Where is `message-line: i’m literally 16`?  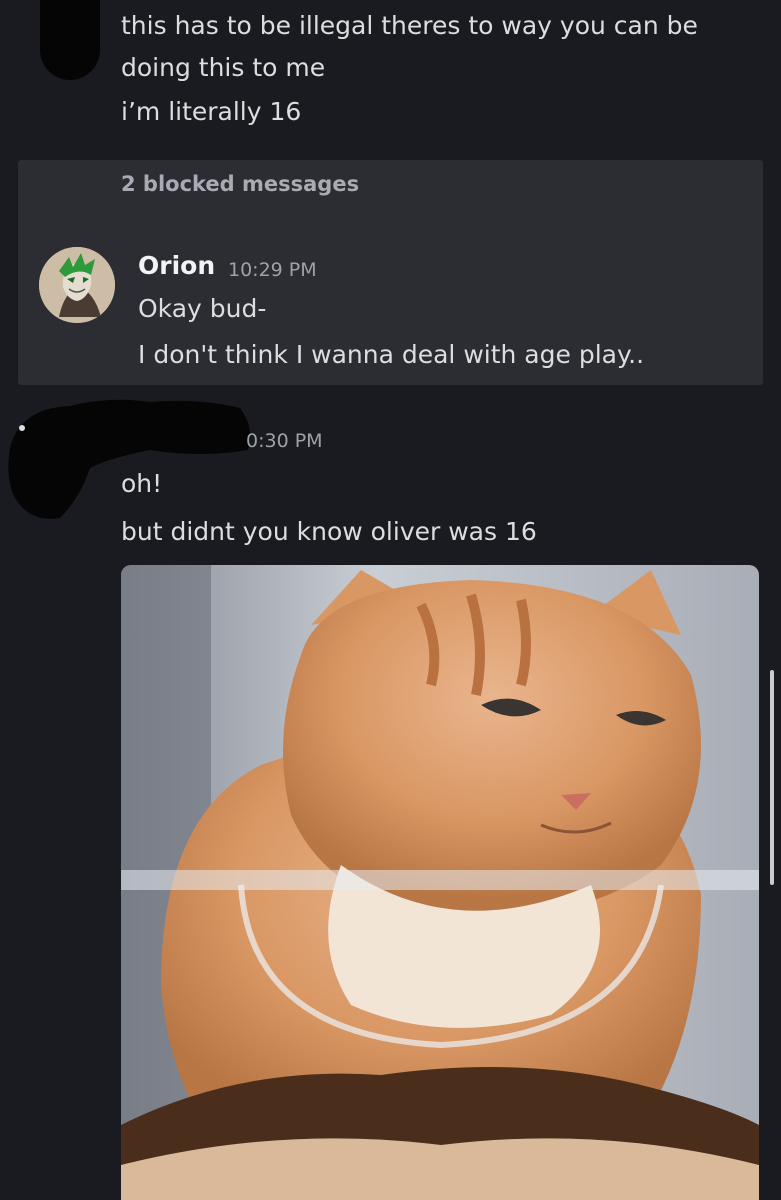 message-line: i’m literally 16 is located at coordinates (211, 111).